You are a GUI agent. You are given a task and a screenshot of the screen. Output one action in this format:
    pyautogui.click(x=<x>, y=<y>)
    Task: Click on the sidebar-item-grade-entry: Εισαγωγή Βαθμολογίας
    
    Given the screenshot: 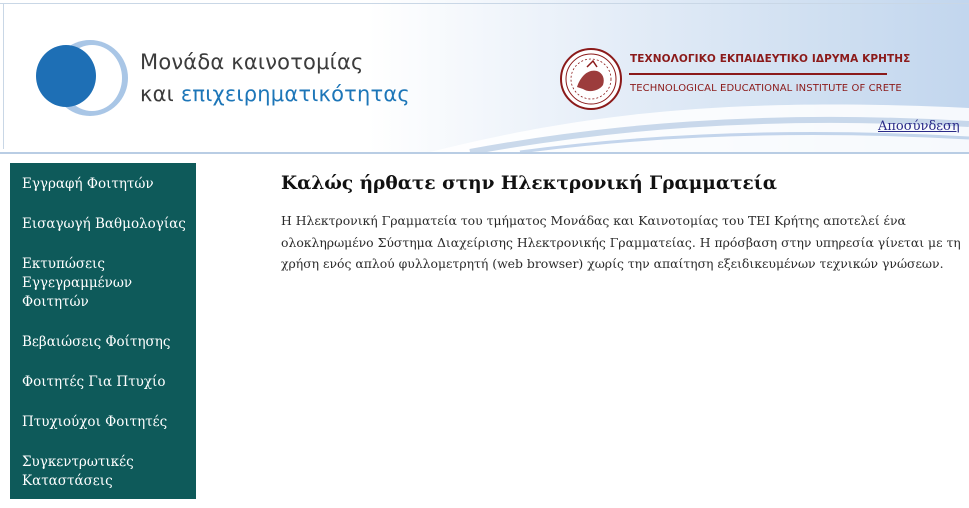 What is the action you would take?
    pyautogui.click(x=107, y=224)
    